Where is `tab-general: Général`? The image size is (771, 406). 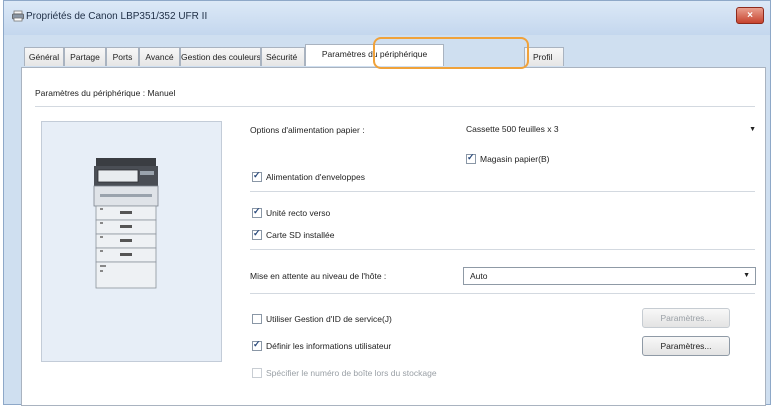
tab-general: Général is located at coordinates (44, 56).